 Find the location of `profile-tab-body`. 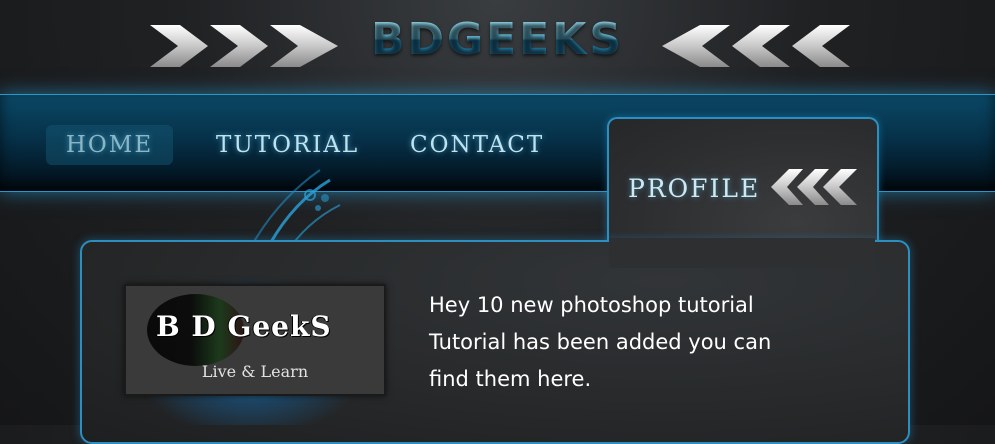

profile-tab-body is located at coordinates (742, 253).